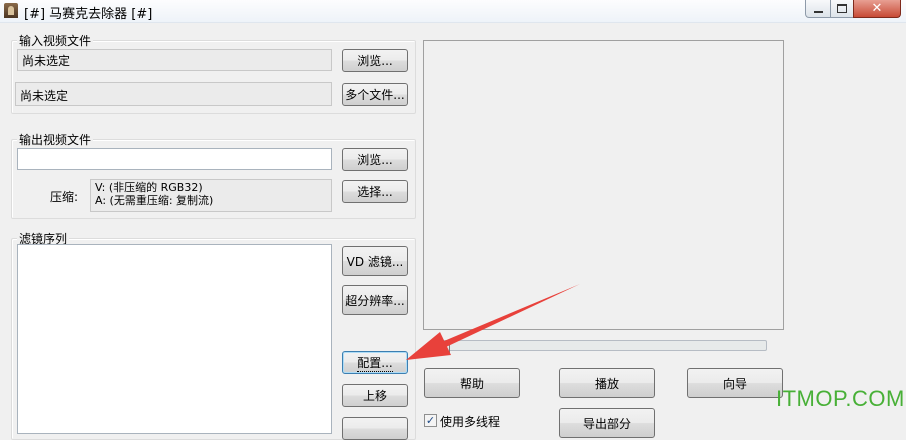 The height and width of the screenshot is (440, 906). I want to click on annotation-arrow, so click(493, 322).